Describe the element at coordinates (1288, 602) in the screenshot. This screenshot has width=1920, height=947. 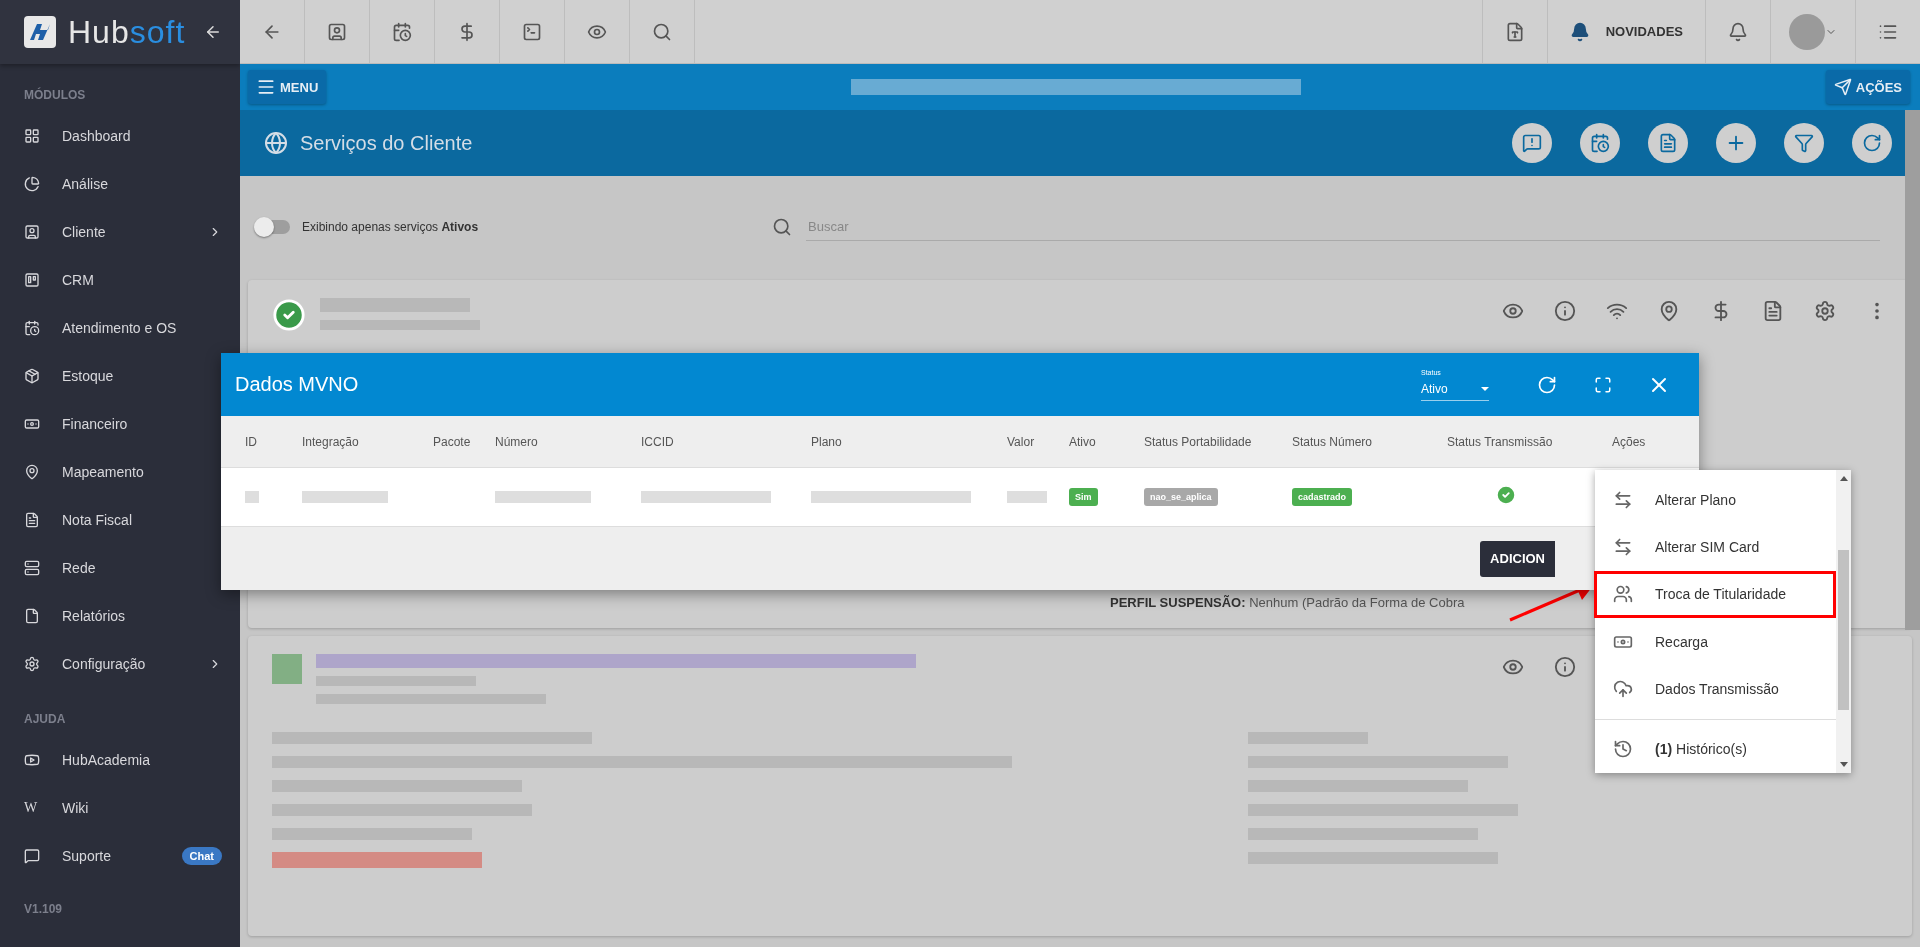
I see `suspension-profile-text: PERFIL SUSPENSÃO: Nenhum (Padrão da Forma de Cobra` at that location.